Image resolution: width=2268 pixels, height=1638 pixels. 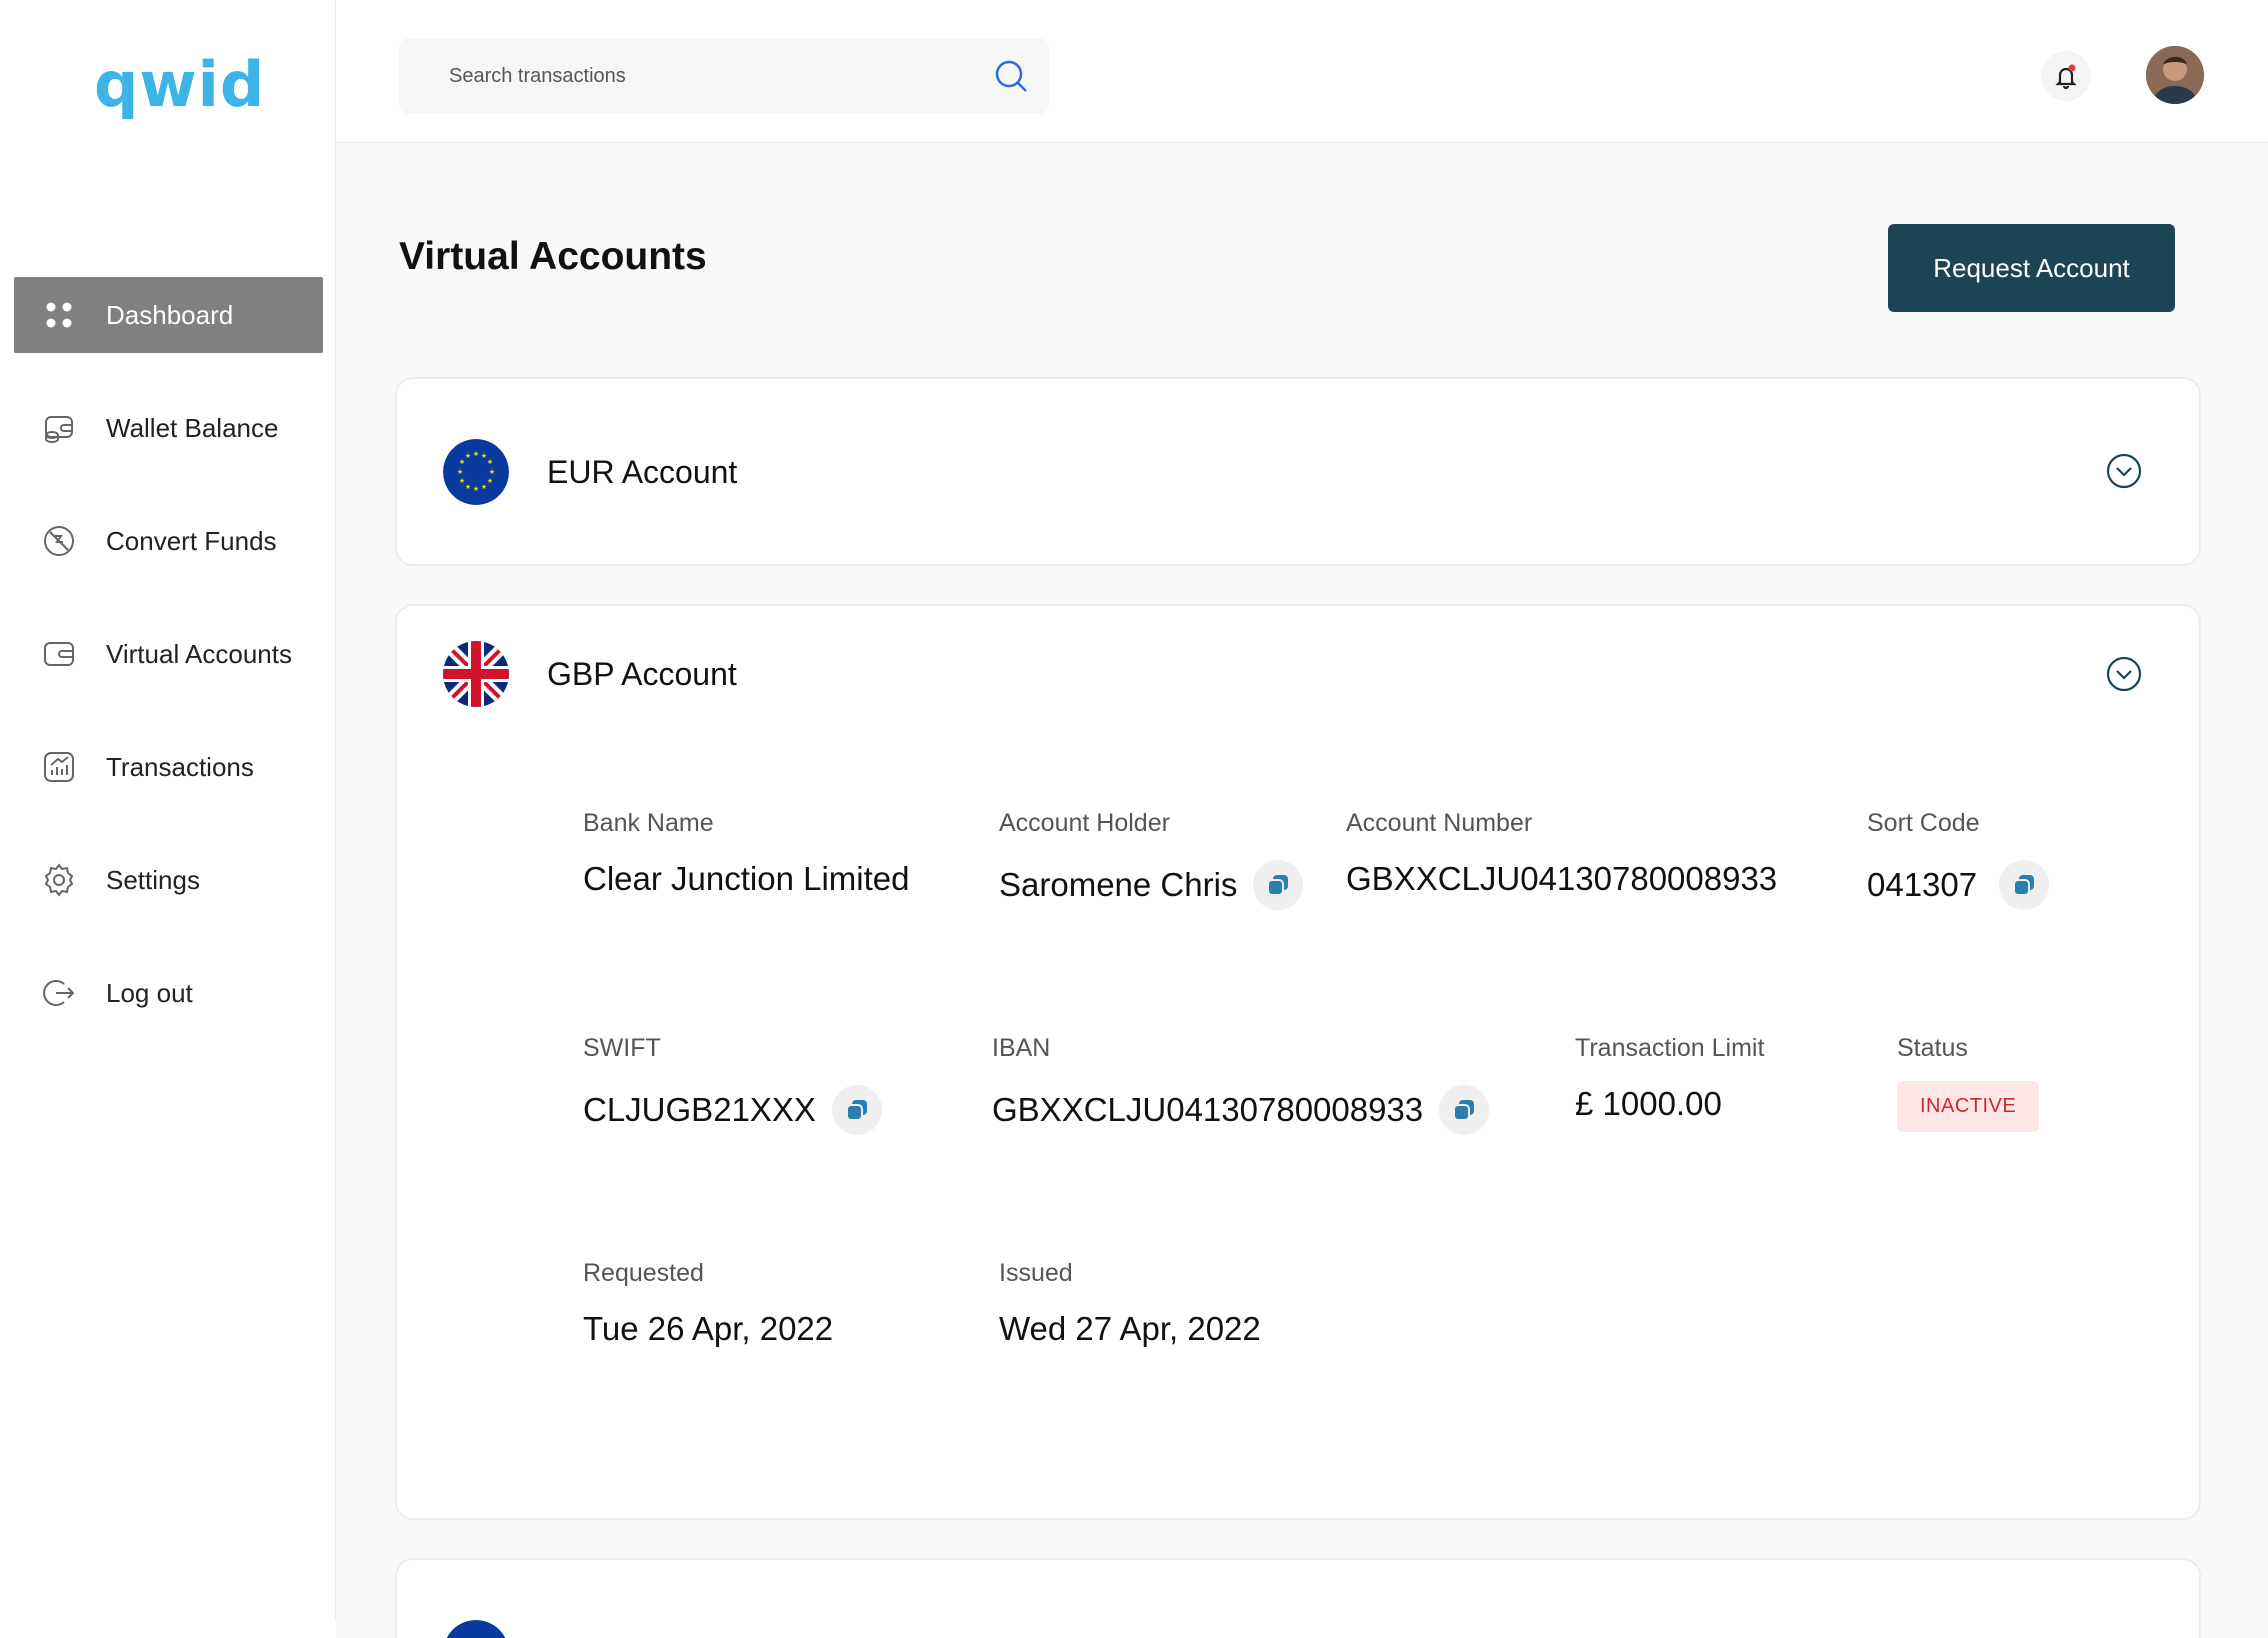 I want to click on card-title: EUR Account, so click(x=642, y=471).